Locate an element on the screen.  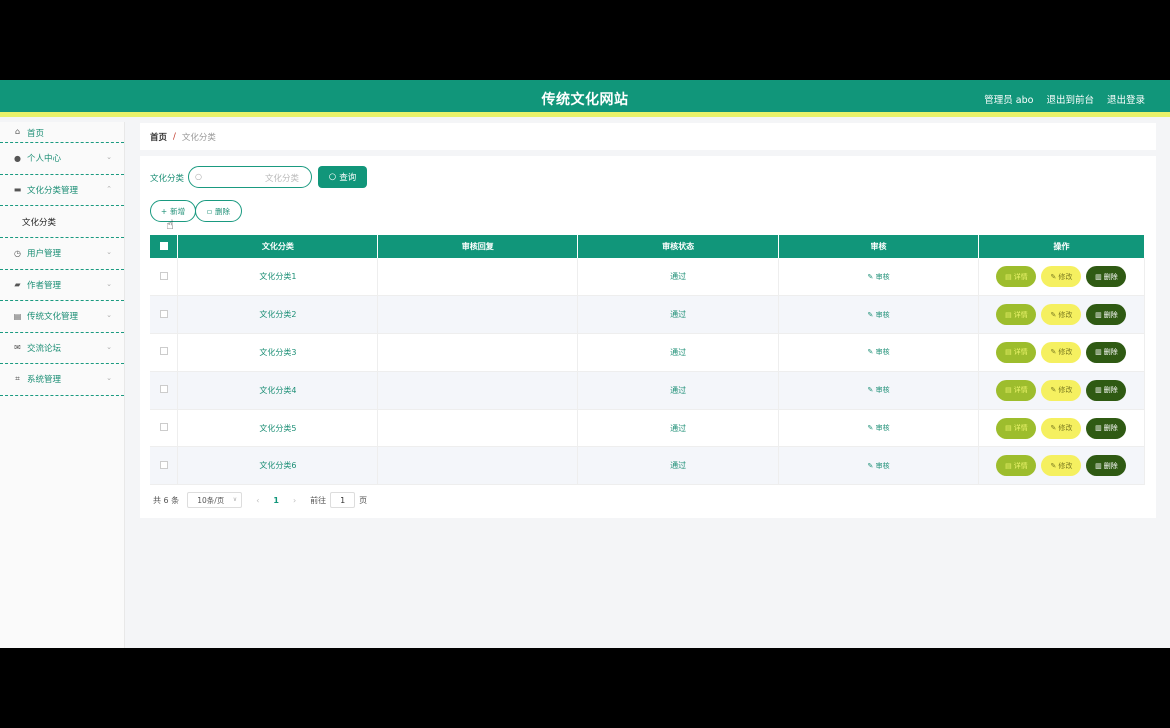
sidebar-item-forum: ✉ 交流论坛 ⌄ is located at coordinates (62, 348).